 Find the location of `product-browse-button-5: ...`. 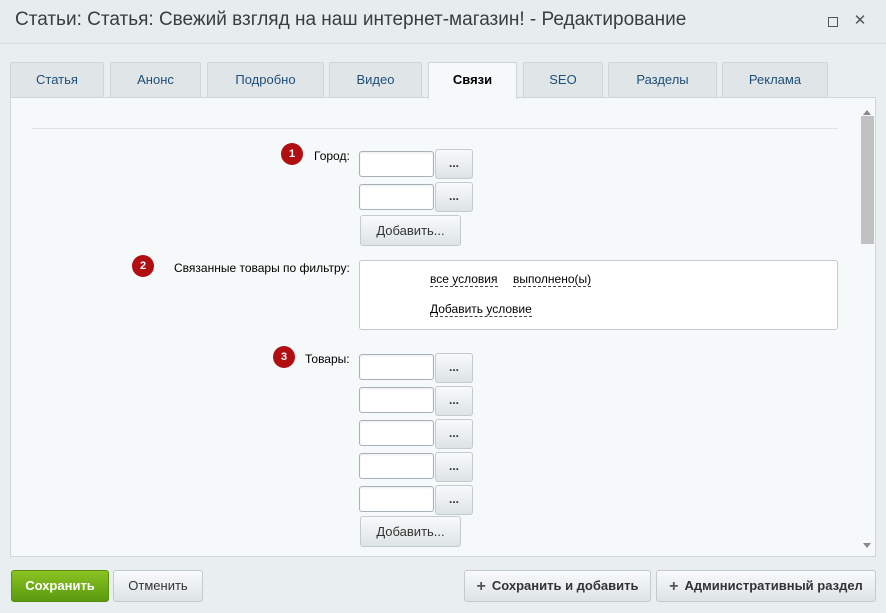

product-browse-button-5: ... is located at coordinates (454, 500).